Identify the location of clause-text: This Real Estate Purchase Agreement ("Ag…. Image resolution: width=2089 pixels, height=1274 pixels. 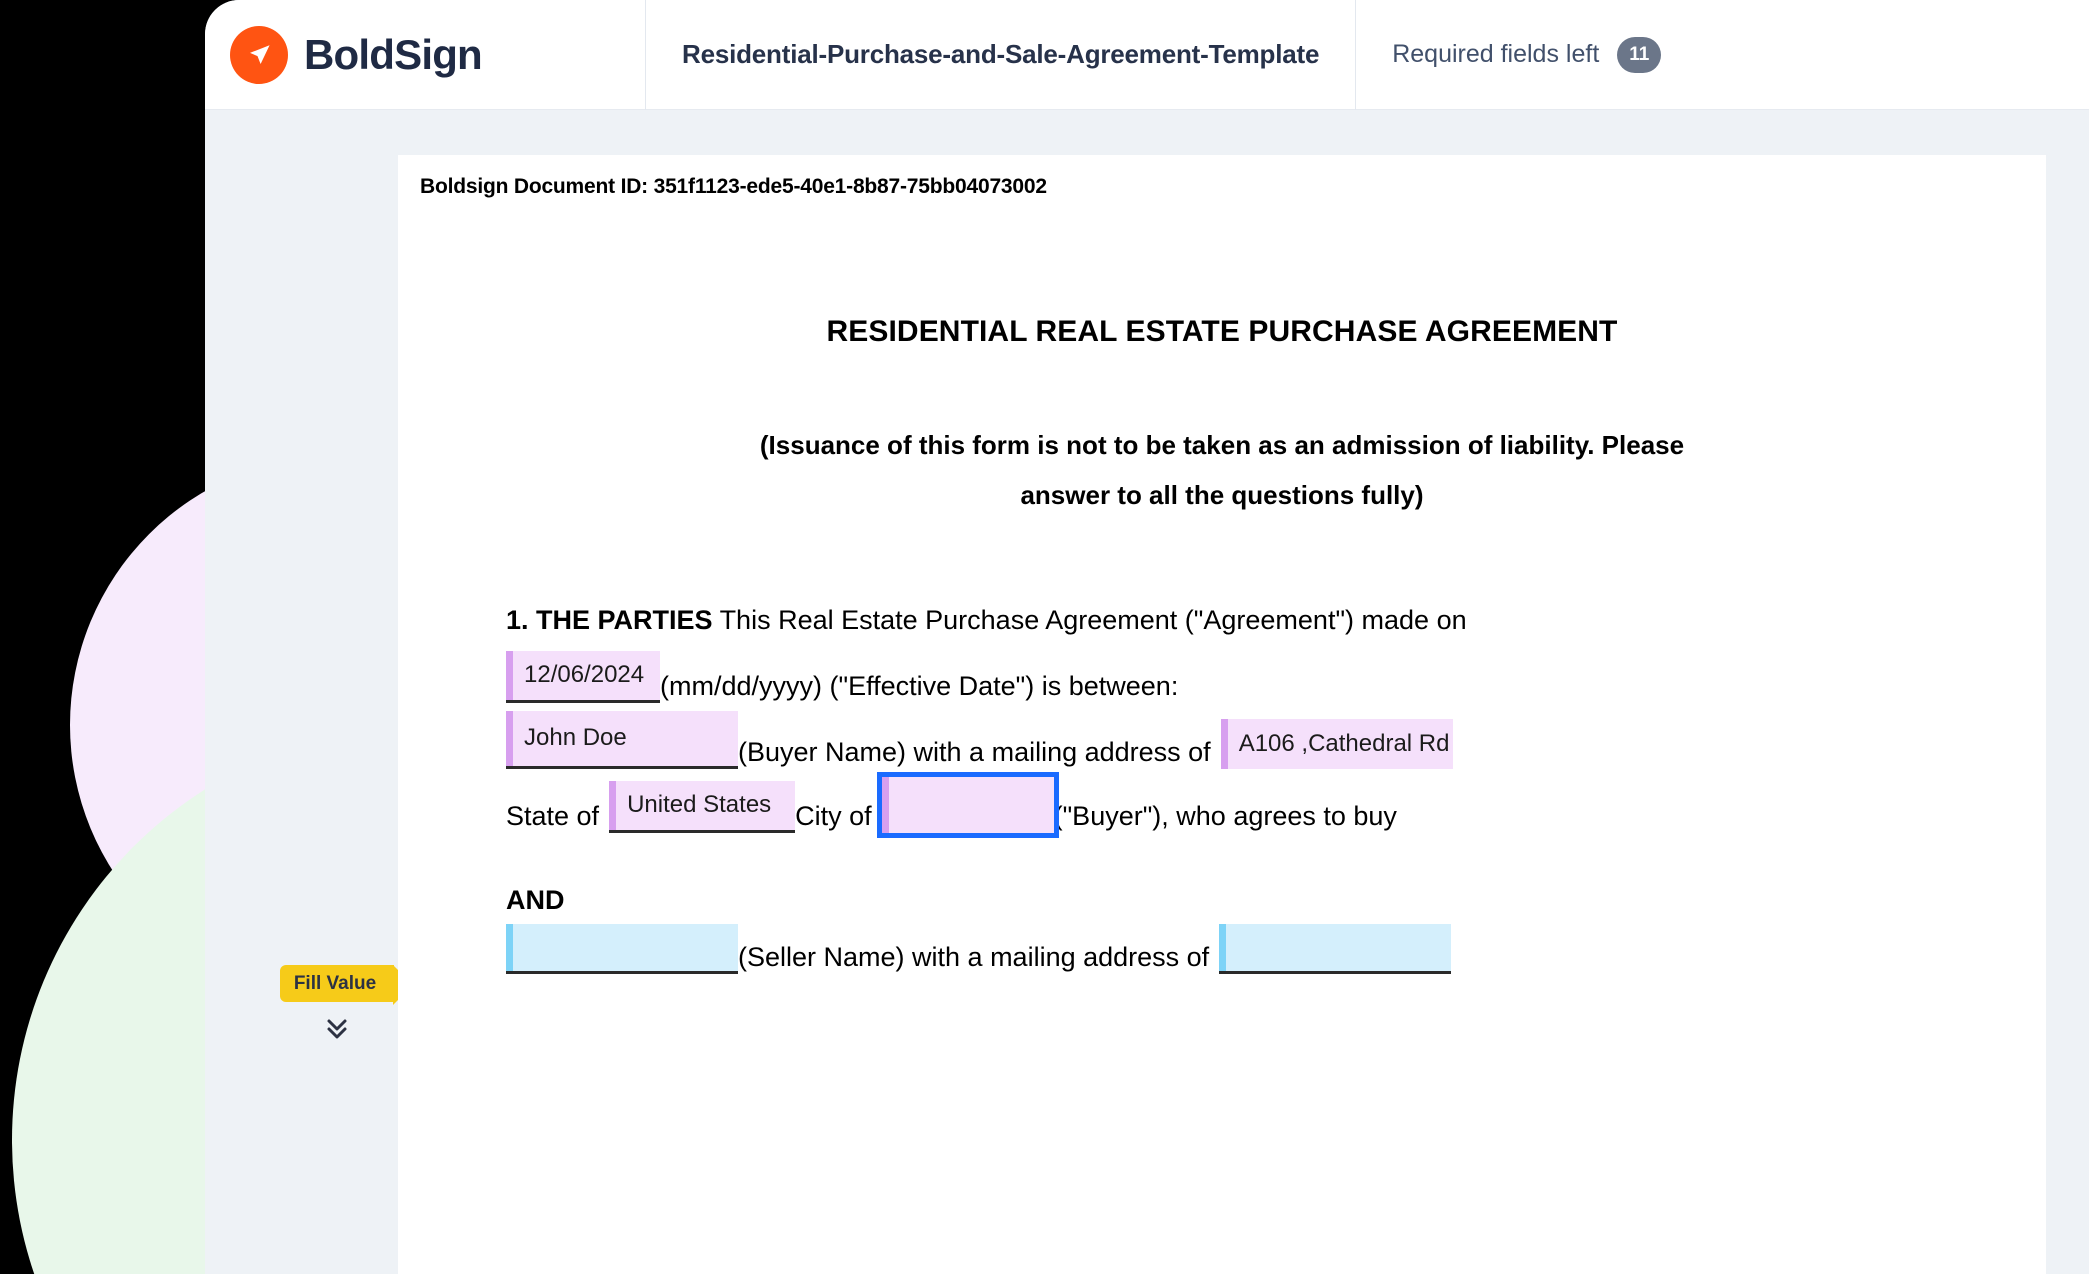
(1093, 619).